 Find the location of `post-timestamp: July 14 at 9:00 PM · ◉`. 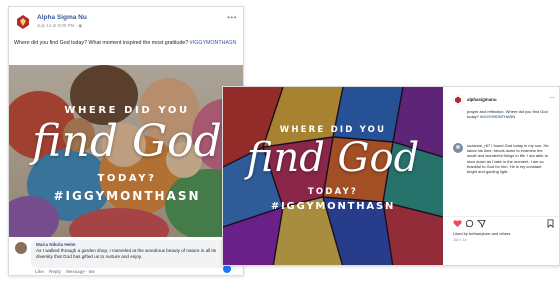

post-timestamp: July 14 at 9:00 PM · ◉ is located at coordinates (59, 26).